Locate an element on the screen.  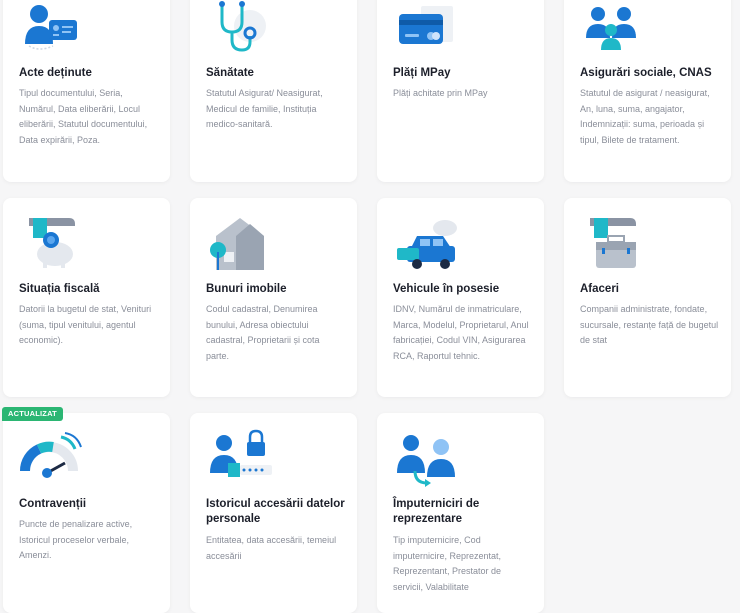
card-plati-mpay: Plăți MPay Plăți achitate prin MPay is located at coordinates (460, 91).